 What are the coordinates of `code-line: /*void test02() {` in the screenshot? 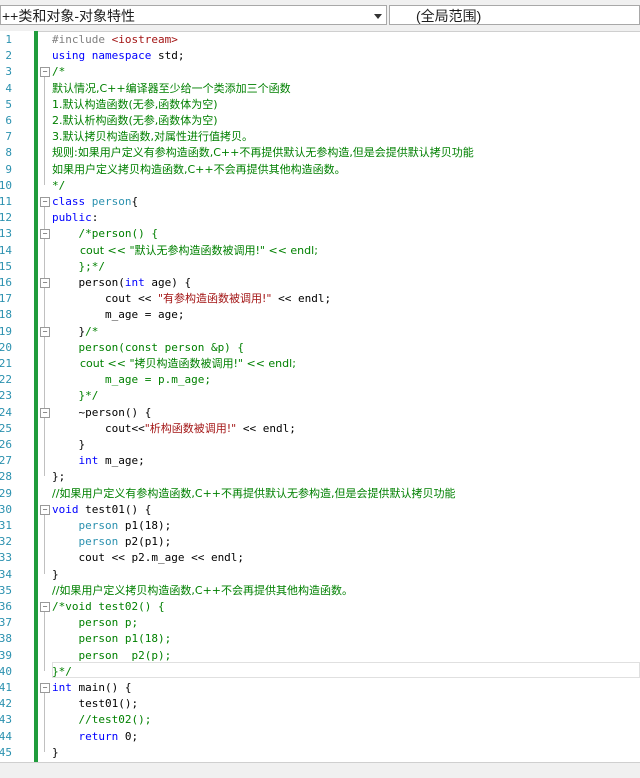 It's located at (108, 607).